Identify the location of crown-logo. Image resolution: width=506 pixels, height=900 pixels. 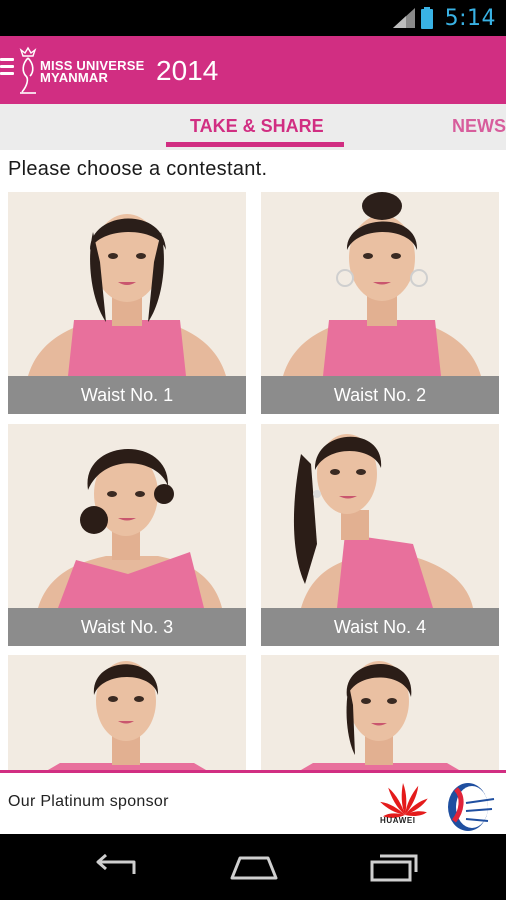
(28, 71).